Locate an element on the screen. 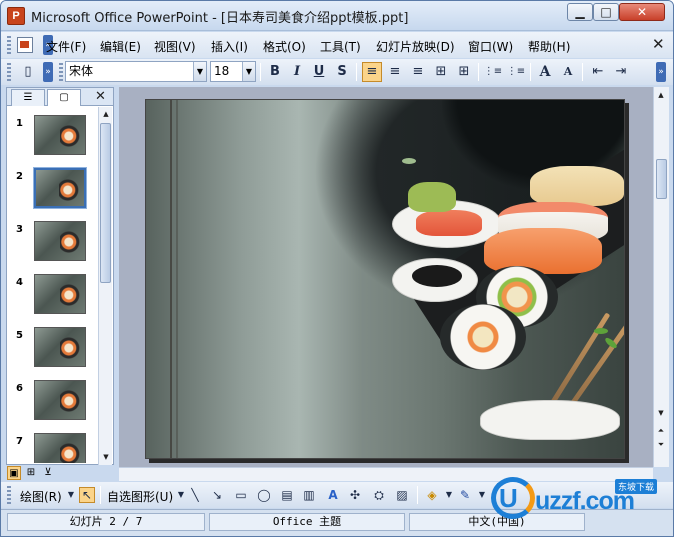 This screenshot has width=674, height=537. slide-thumbnail-selected is located at coordinates (60, 188).